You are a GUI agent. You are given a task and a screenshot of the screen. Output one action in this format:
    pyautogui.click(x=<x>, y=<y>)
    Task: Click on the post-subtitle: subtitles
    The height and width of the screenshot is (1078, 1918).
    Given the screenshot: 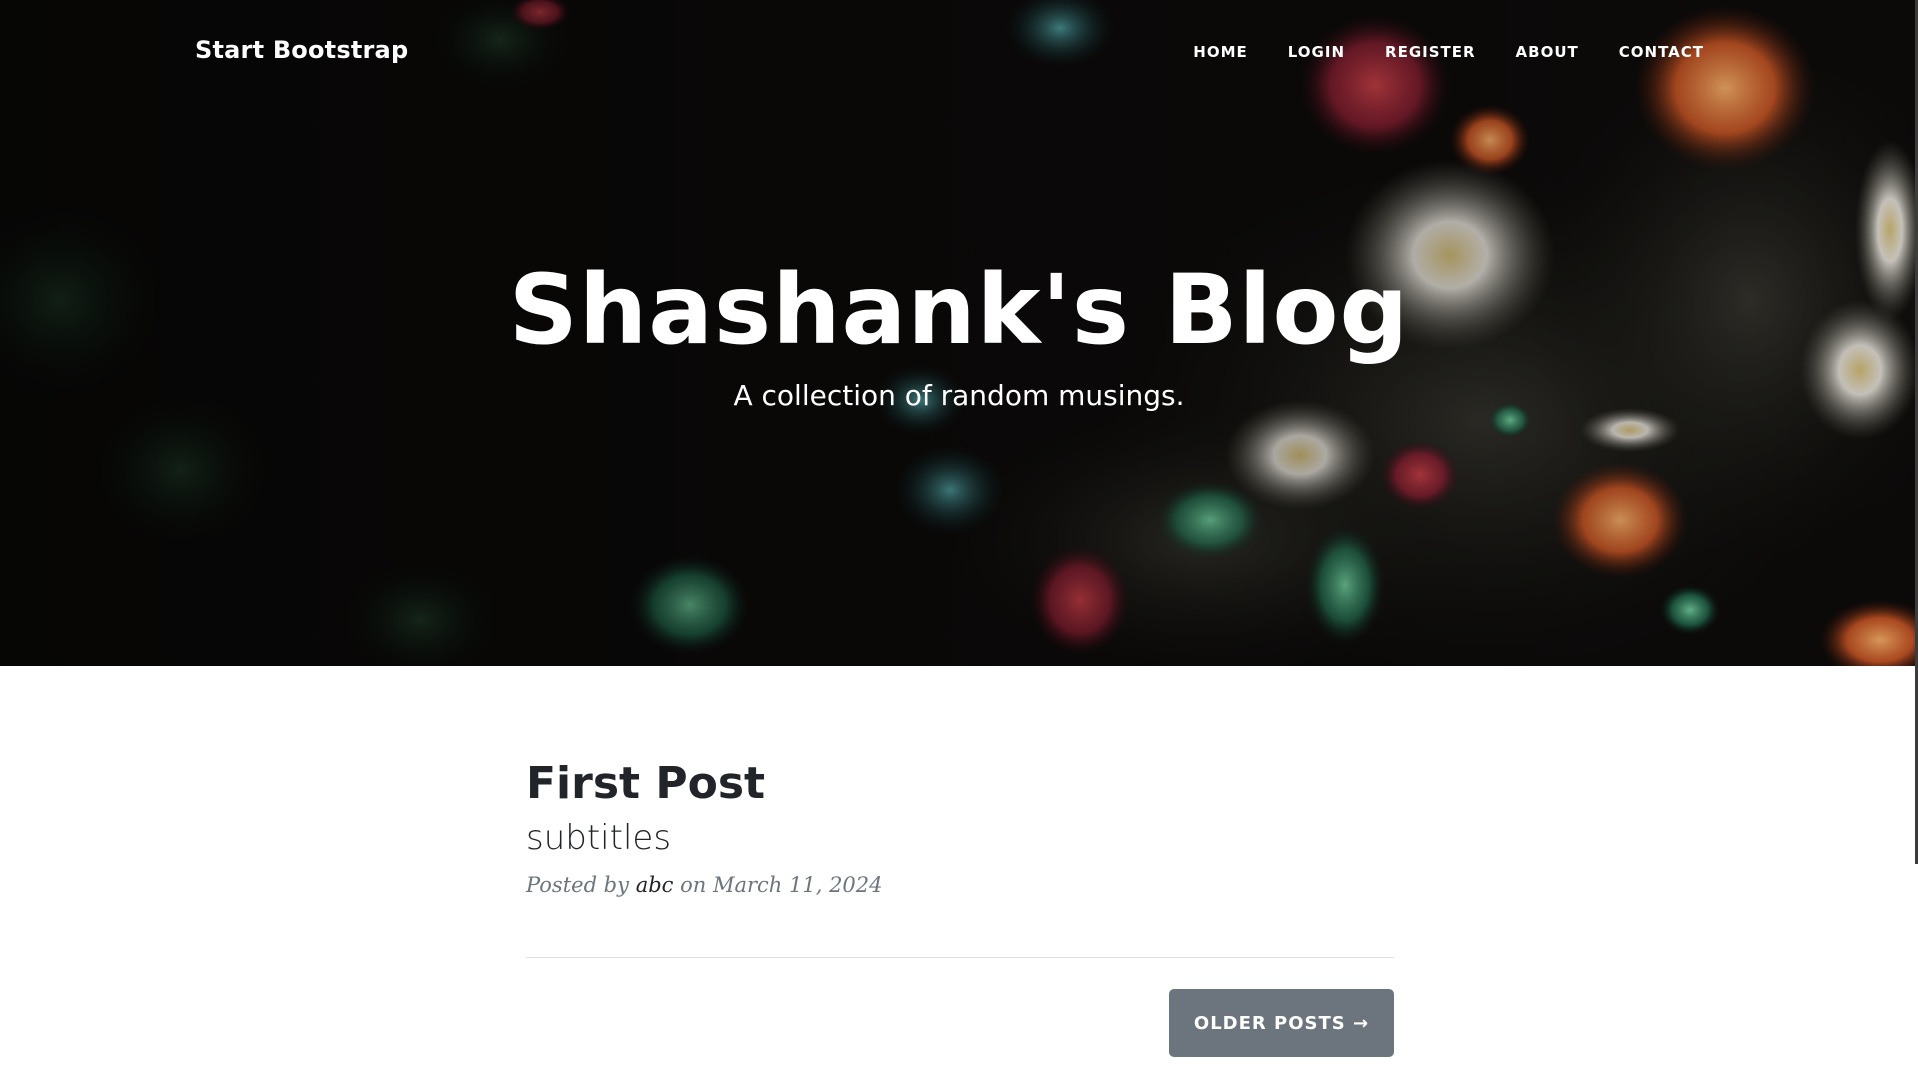 What is the action you would take?
    pyautogui.click(x=960, y=838)
    